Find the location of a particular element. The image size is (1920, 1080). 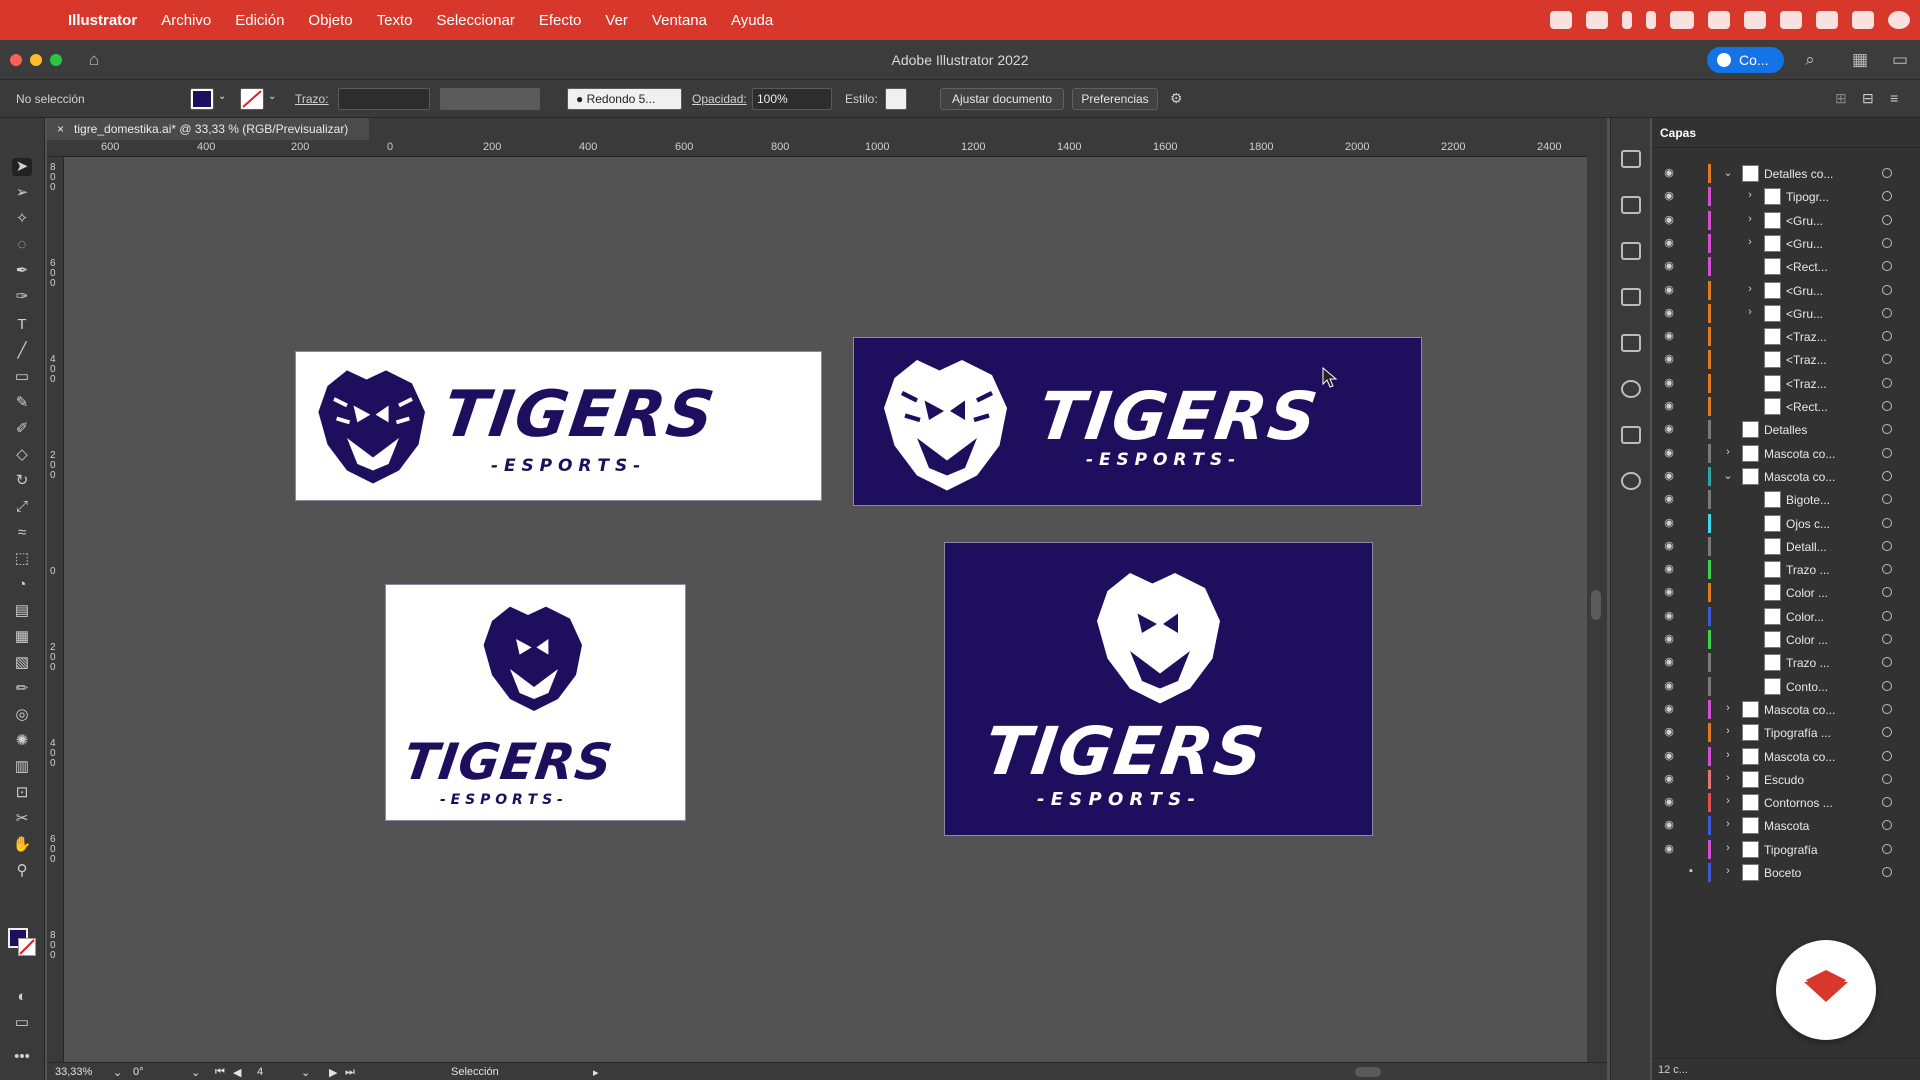

artboard-horizontal-white: TIGERS - E S P O R T S - is located at coordinates (558, 426).